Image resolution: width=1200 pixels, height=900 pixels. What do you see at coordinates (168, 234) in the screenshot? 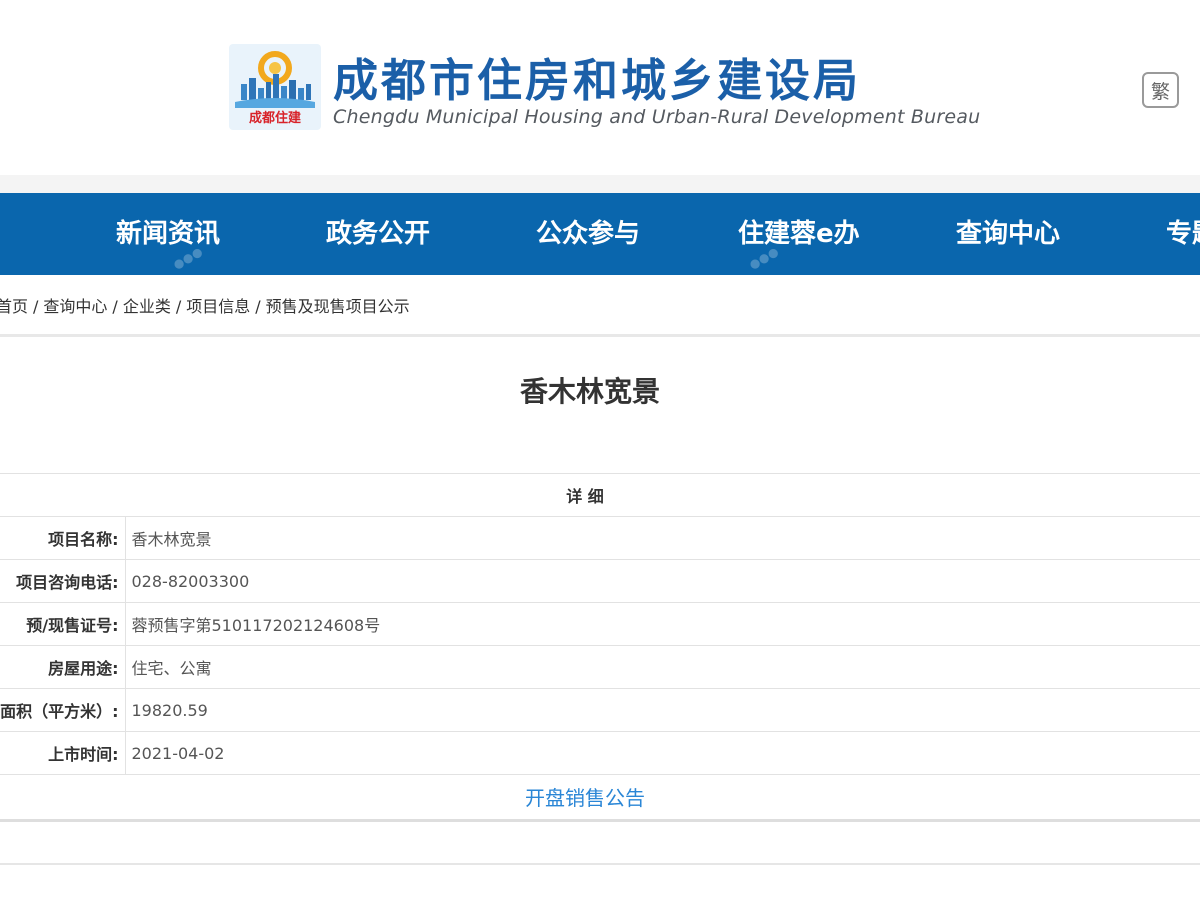
I see `nav-item-news: 新闻资讯` at bounding box center [168, 234].